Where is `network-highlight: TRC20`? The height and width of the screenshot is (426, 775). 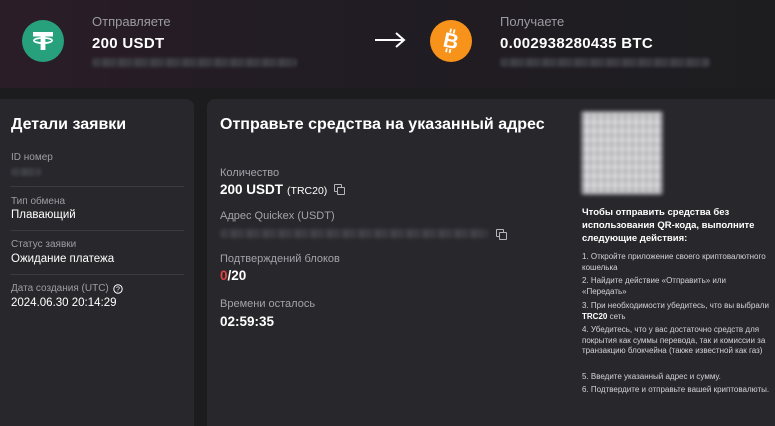 network-highlight: TRC20 is located at coordinates (595, 316).